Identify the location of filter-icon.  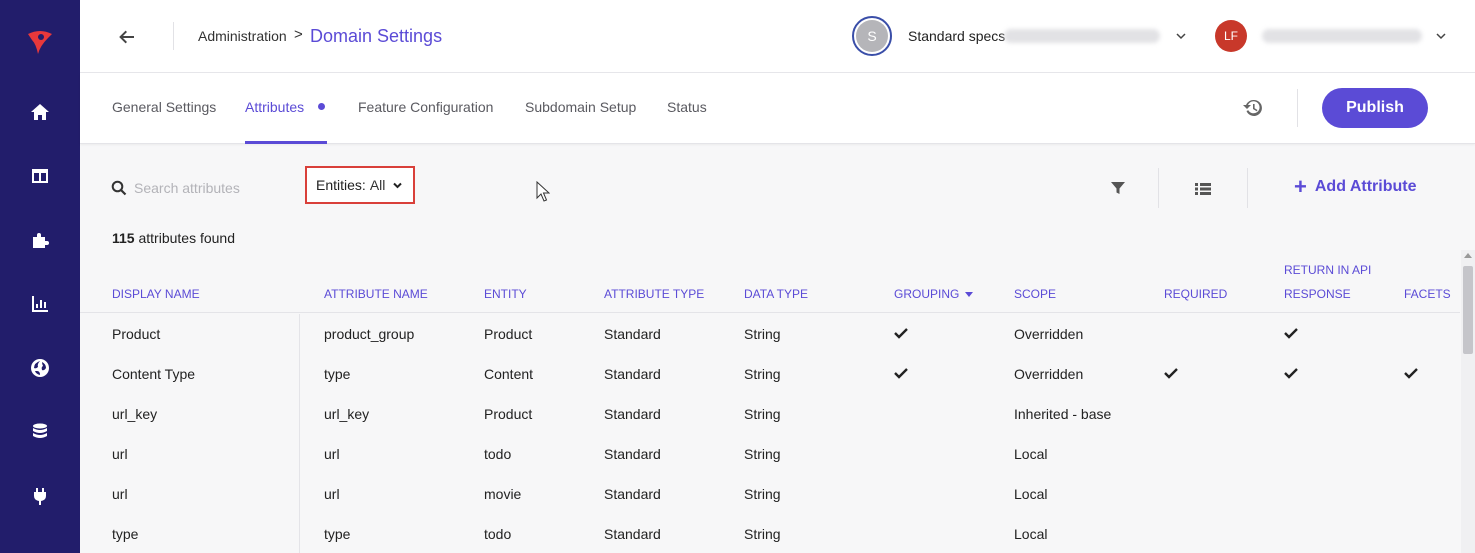
(1118, 188).